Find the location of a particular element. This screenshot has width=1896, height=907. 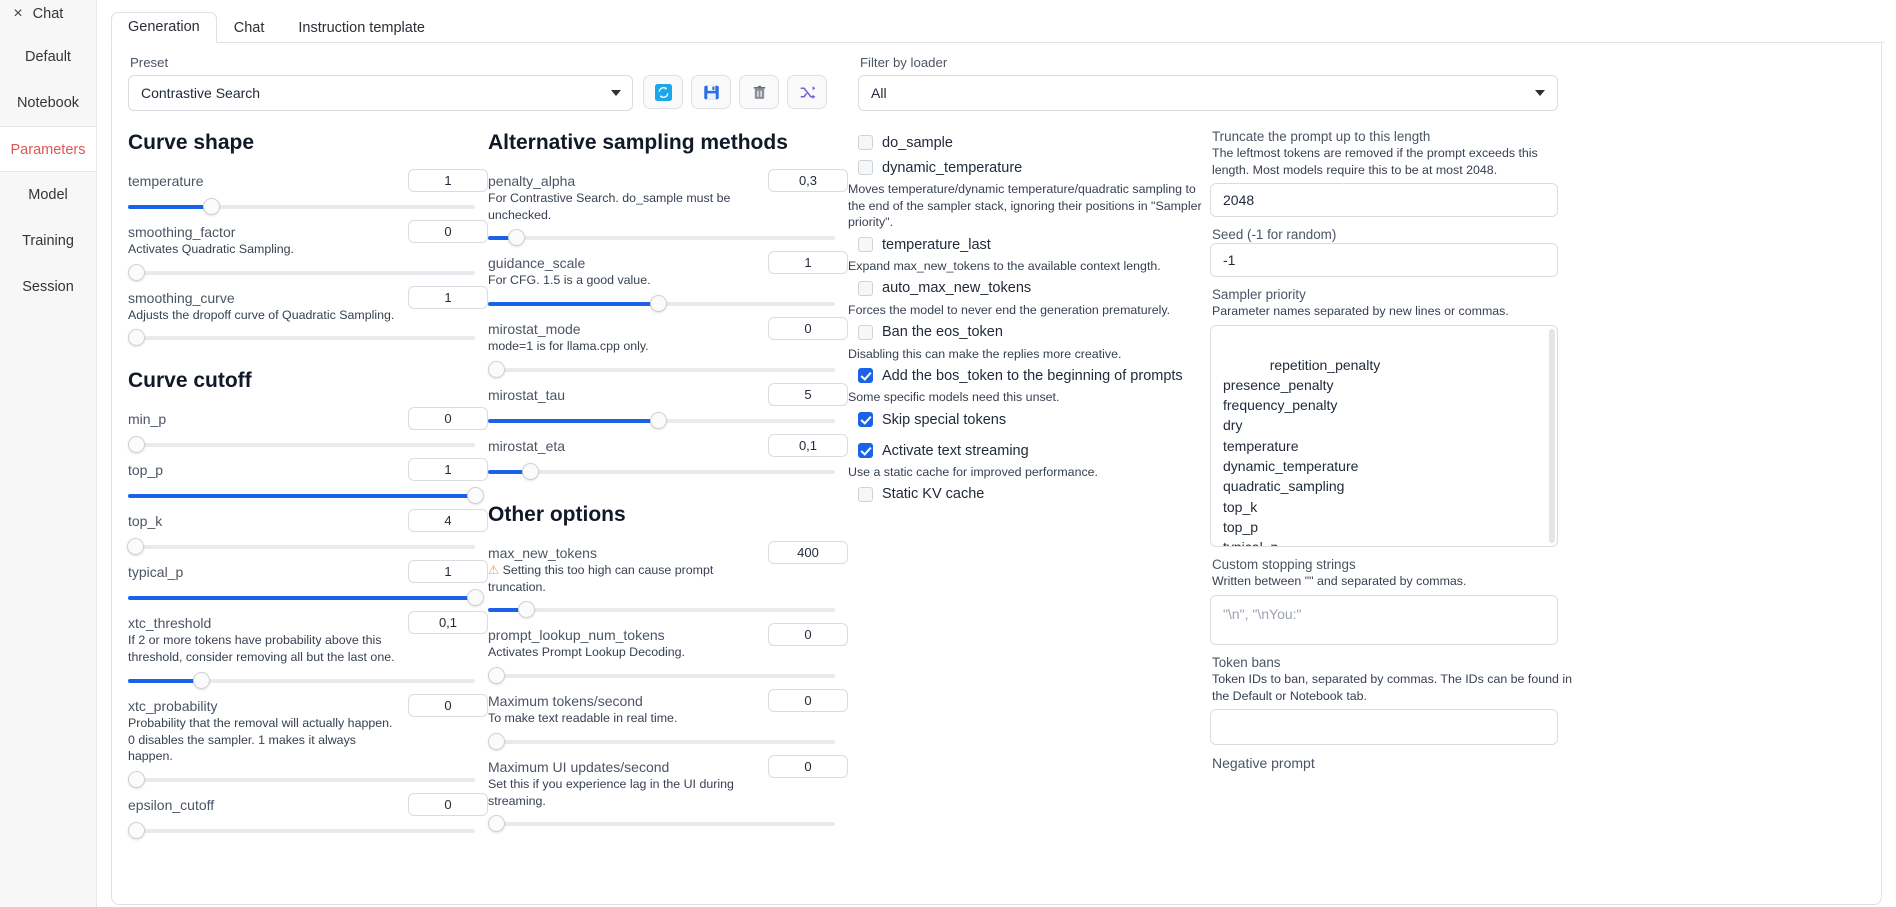

checkbox-row-activate-text-streaming: Activate text streaming is located at coordinates (1034, 450).